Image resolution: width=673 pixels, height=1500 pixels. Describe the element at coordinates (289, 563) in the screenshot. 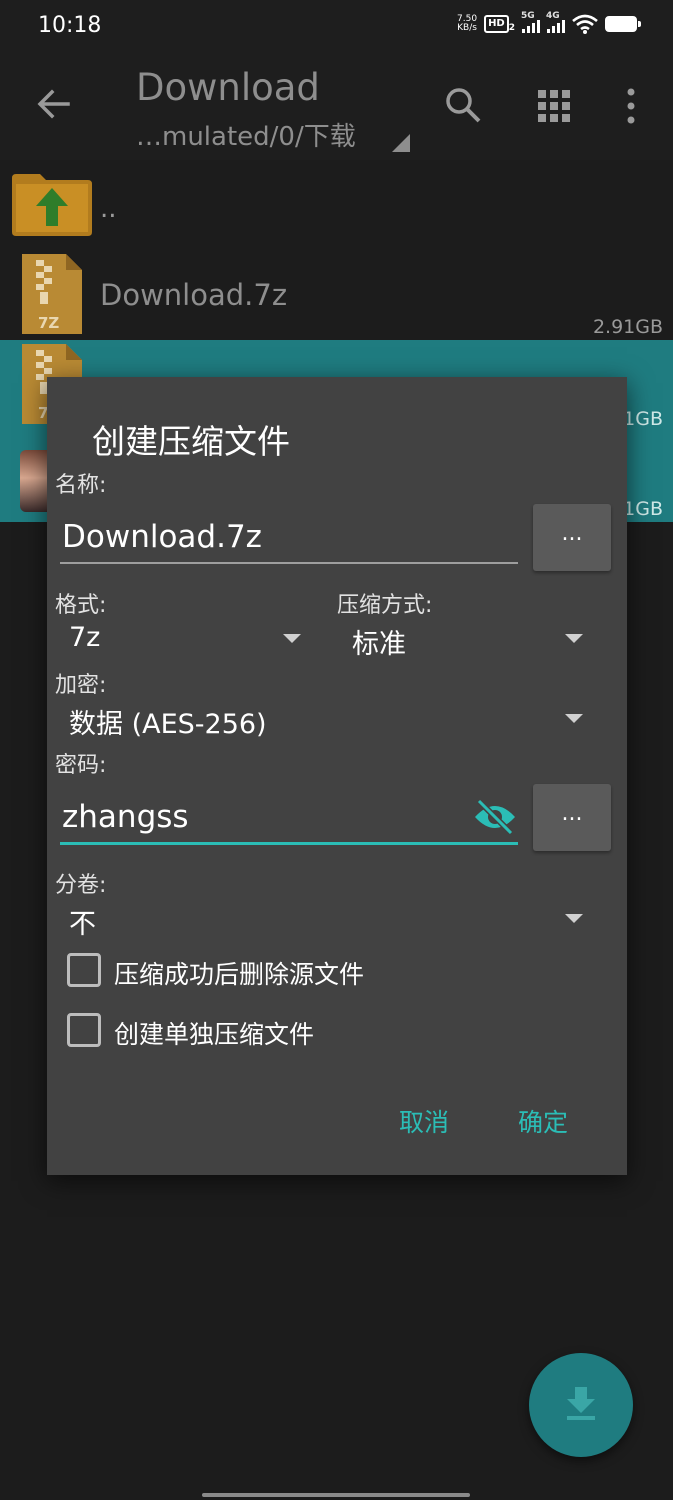

I see `archive-name-underline` at that location.